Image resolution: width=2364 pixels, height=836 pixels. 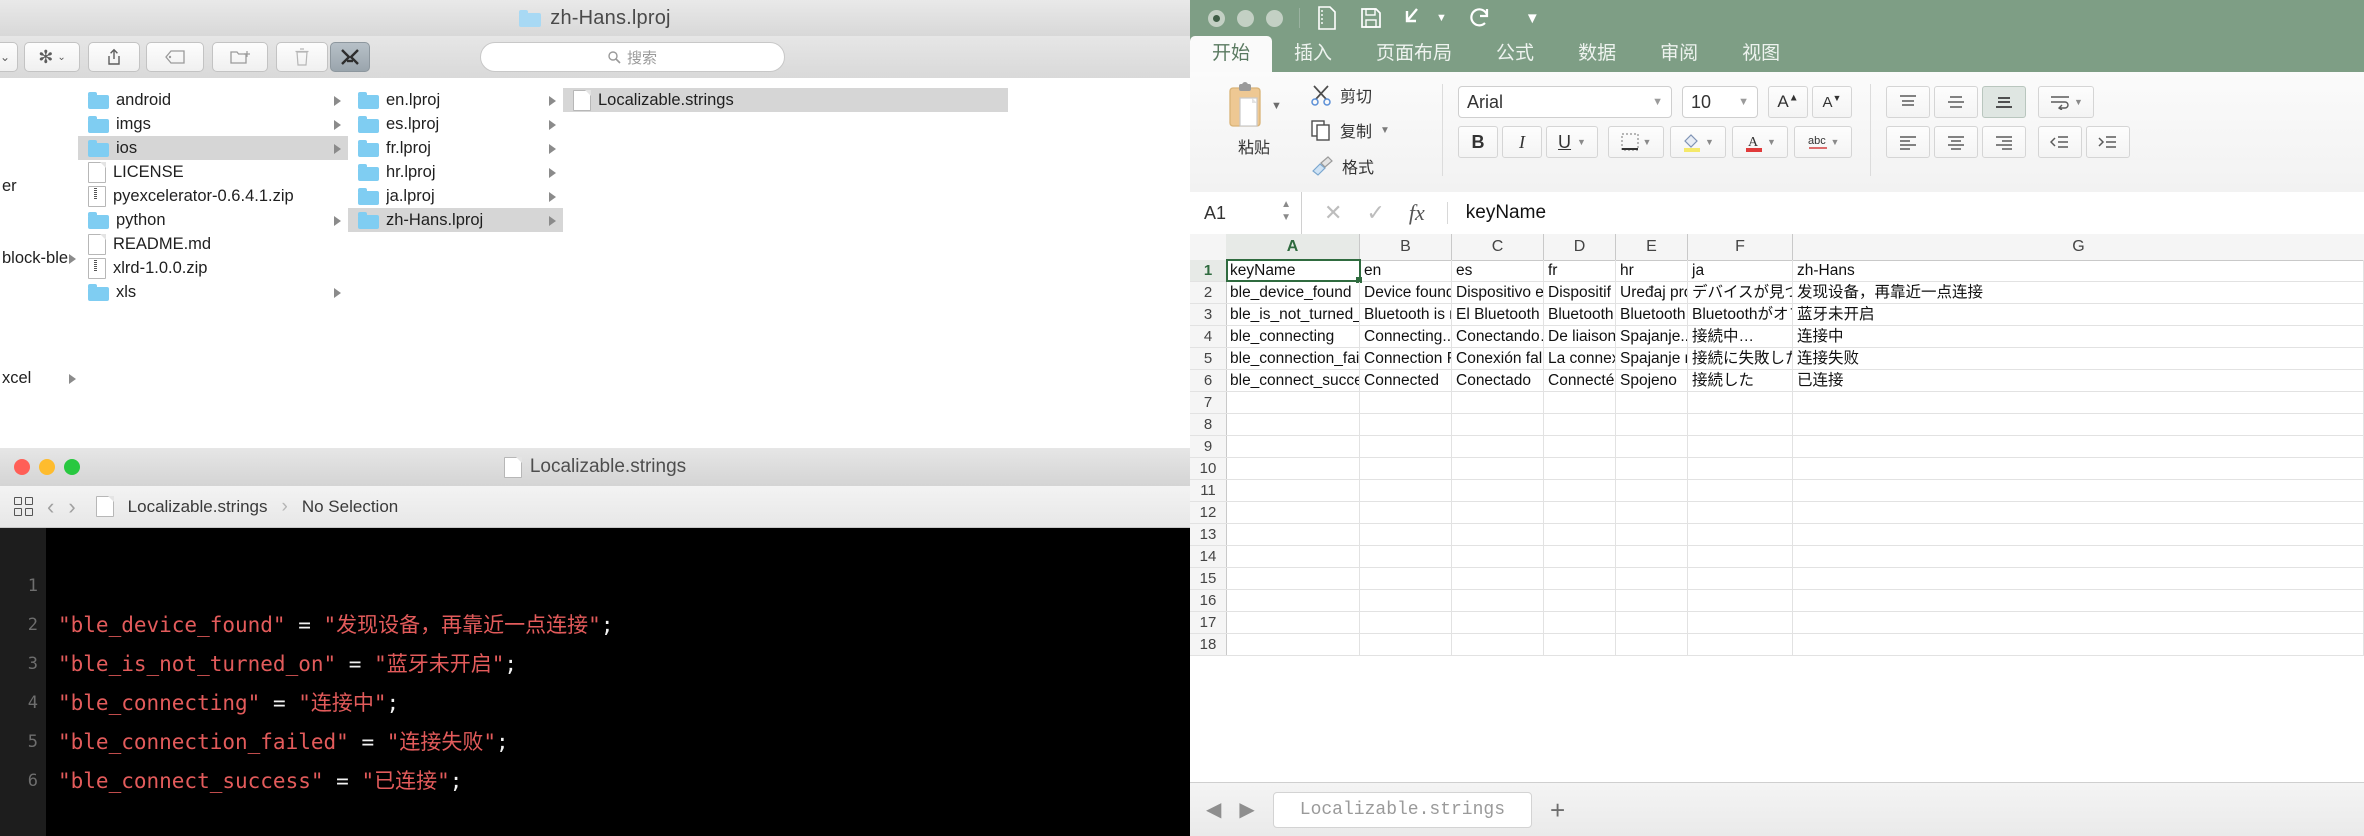 I want to click on cell: Device found. F, so click(x=1406, y=292).